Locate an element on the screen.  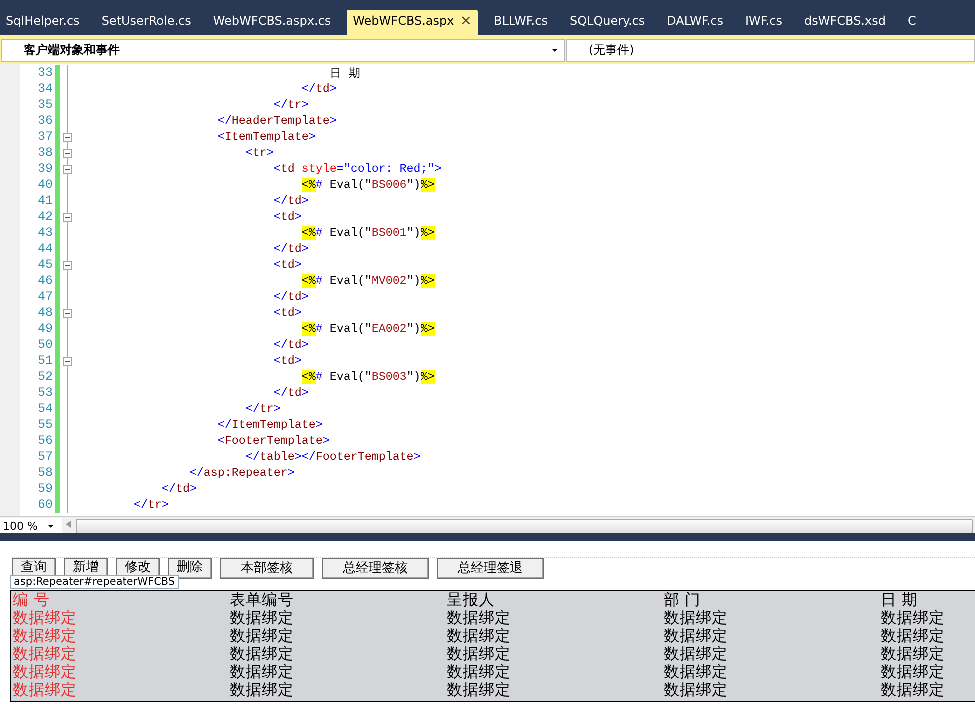
objects-dropdown: 客户端对象和事件 is located at coordinates (283, 50).